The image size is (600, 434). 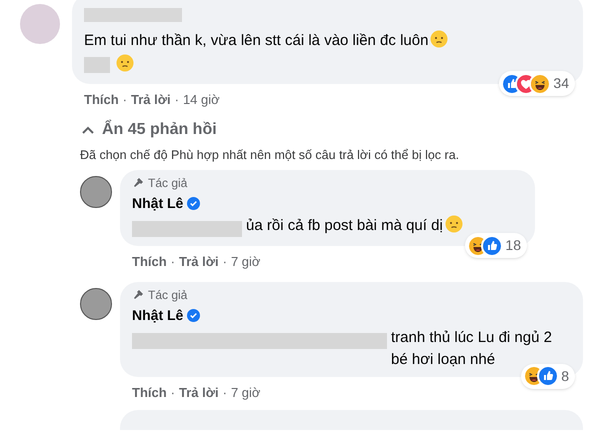 What do you see at coordinates (40, 24) in the screenshot?
I see `blurred-avatar` at bounding box center [40, 24].